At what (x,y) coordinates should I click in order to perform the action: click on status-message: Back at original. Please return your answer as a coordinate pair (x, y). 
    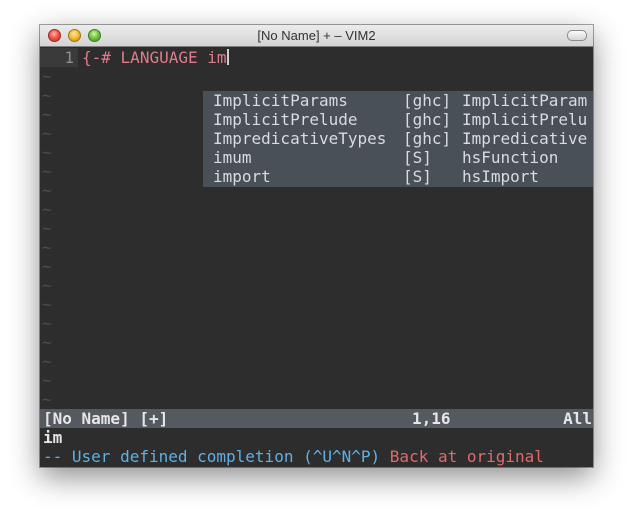
    Looking at the image, I should click on (466, 456).